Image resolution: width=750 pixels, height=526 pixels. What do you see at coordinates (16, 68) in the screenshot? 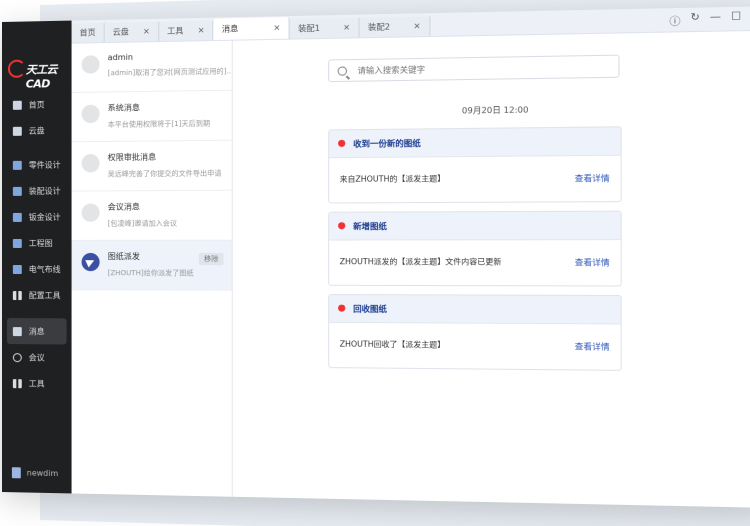
I see `logo-mark-icon` at bounding box center [16, 68].